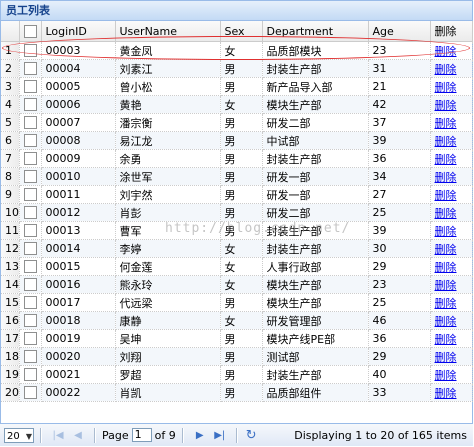 The height and width of the screenshot is (447, 474). Describe the element at coordinates (168, 176) in the screenshot. I see `username-cell: 涂世军` at that location.